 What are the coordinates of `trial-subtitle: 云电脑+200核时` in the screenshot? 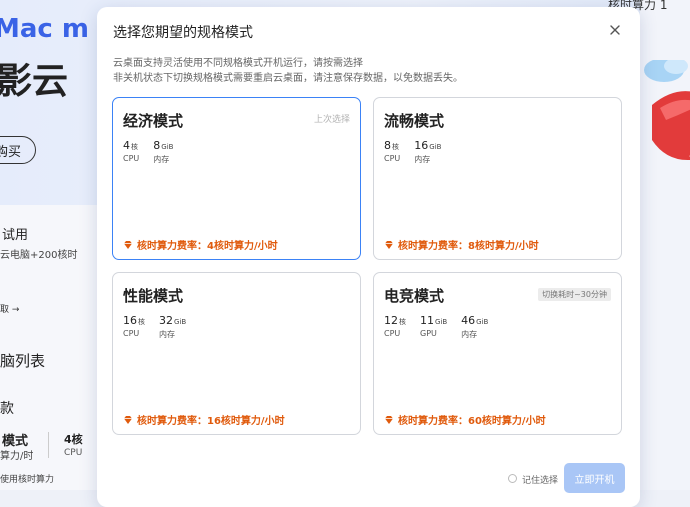 It's located at (39, 255).